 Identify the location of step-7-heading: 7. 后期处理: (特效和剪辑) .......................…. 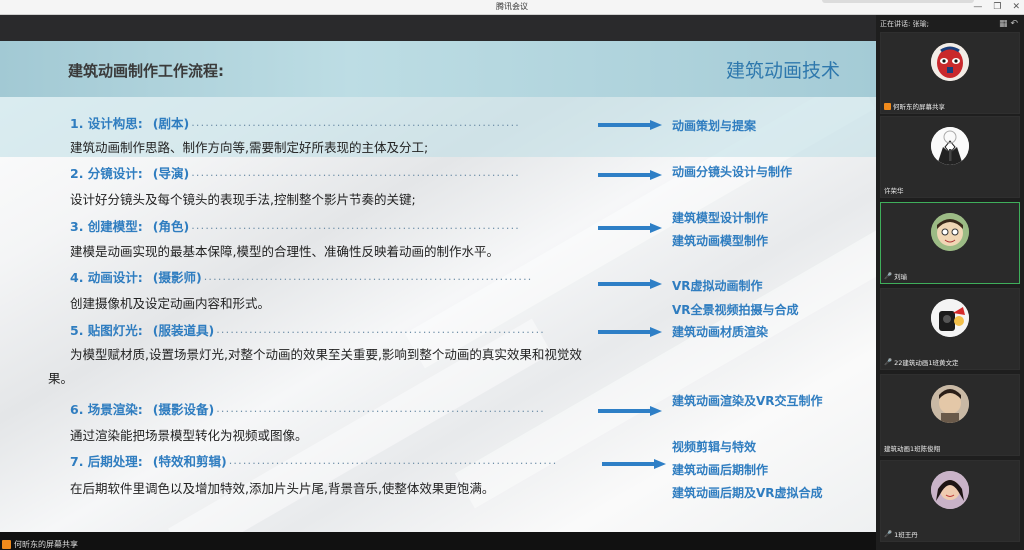
(330, 460).